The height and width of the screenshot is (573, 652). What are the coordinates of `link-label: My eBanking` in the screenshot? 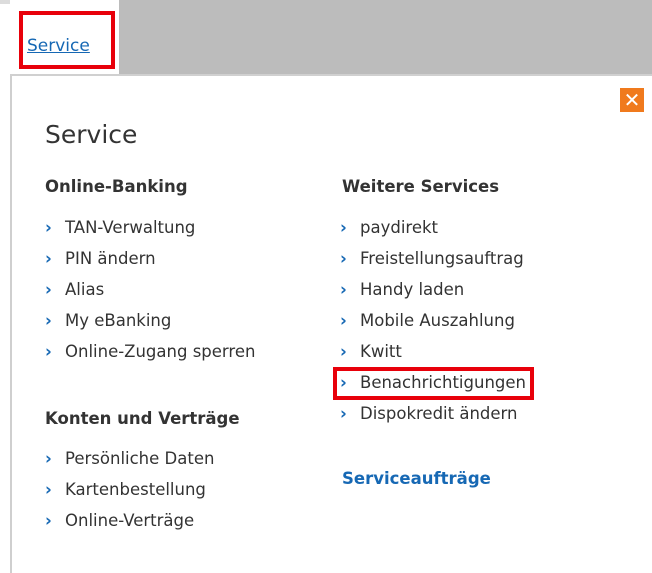 It's located at (118, 320).